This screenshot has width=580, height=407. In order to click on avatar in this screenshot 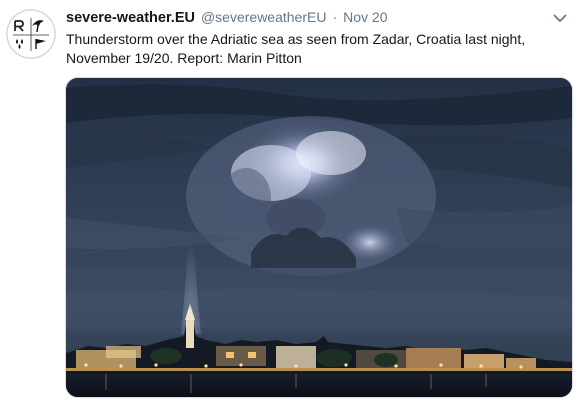, I will do `click(31, 34)`.